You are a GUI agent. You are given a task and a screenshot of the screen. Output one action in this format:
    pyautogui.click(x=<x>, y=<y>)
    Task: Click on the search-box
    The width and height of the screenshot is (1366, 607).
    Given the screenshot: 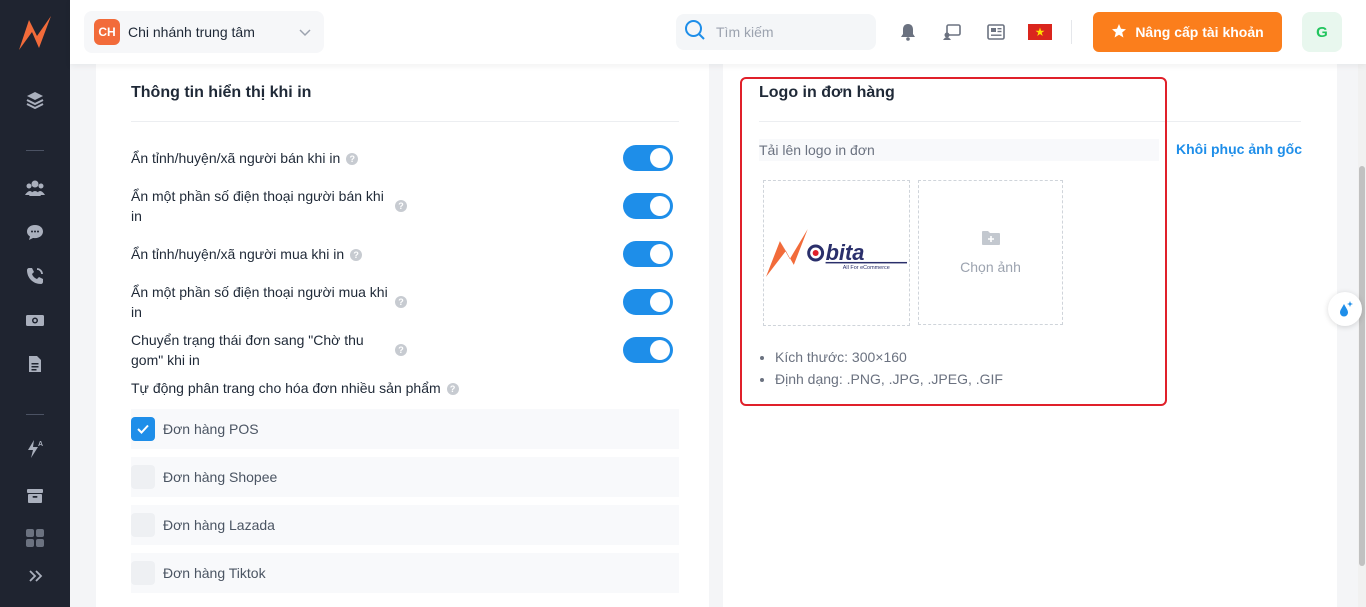 What is the action you would take?
    pyautogui.click(x=776, y=32)
    